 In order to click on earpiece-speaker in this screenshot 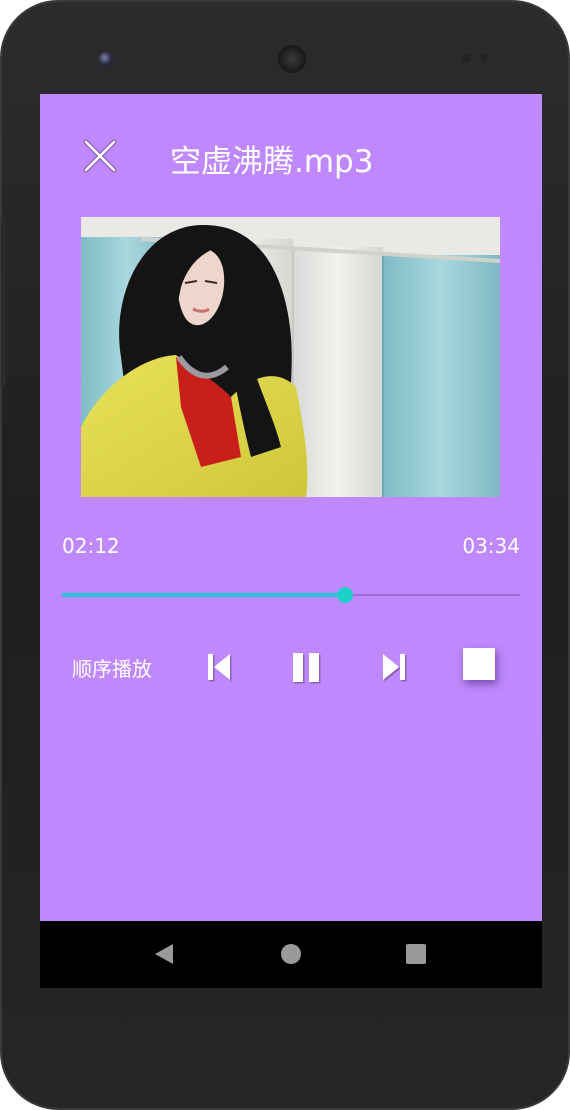, I will do `click(292, 59)`.